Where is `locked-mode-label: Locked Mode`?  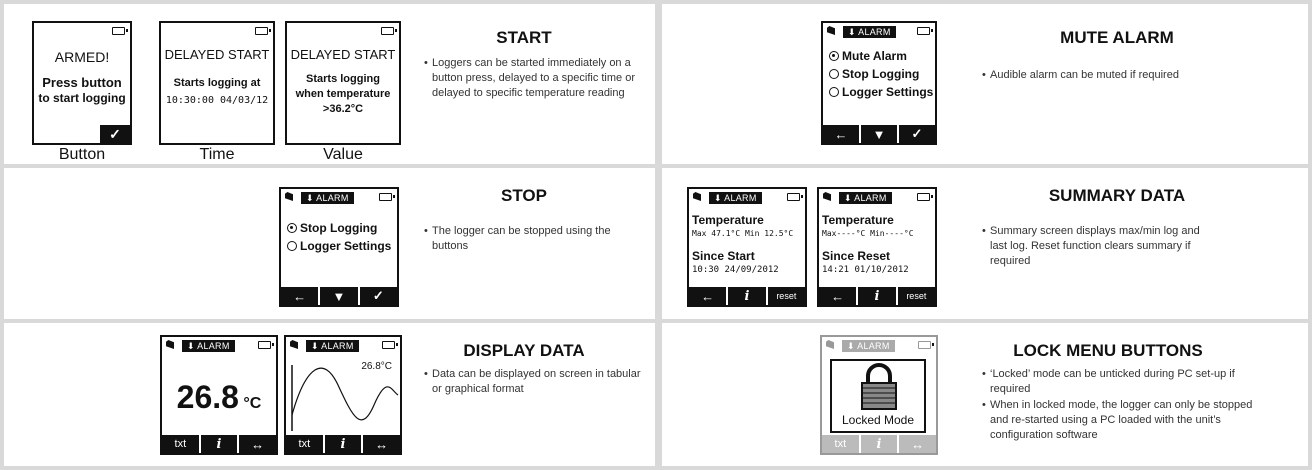 locked-mode-label: Locked Mode is located at coordinates (878, 420).